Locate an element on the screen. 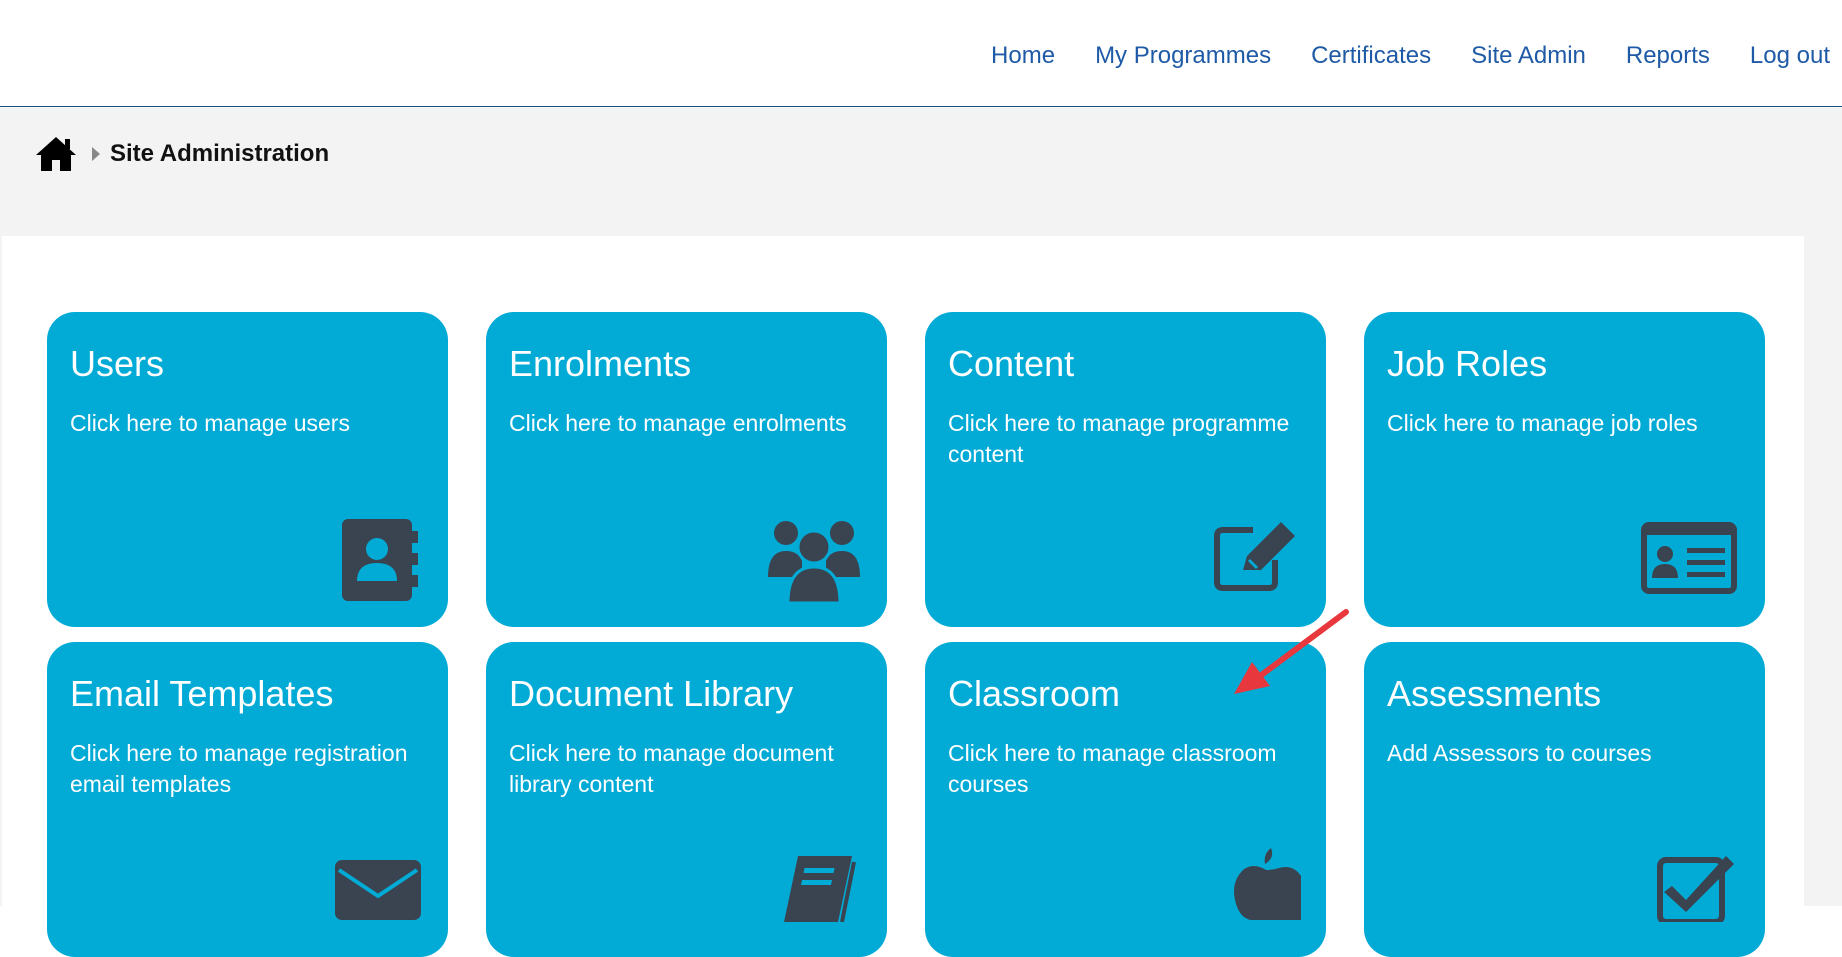  tile-title: Job Roles is located at coordinates (1467, 363).